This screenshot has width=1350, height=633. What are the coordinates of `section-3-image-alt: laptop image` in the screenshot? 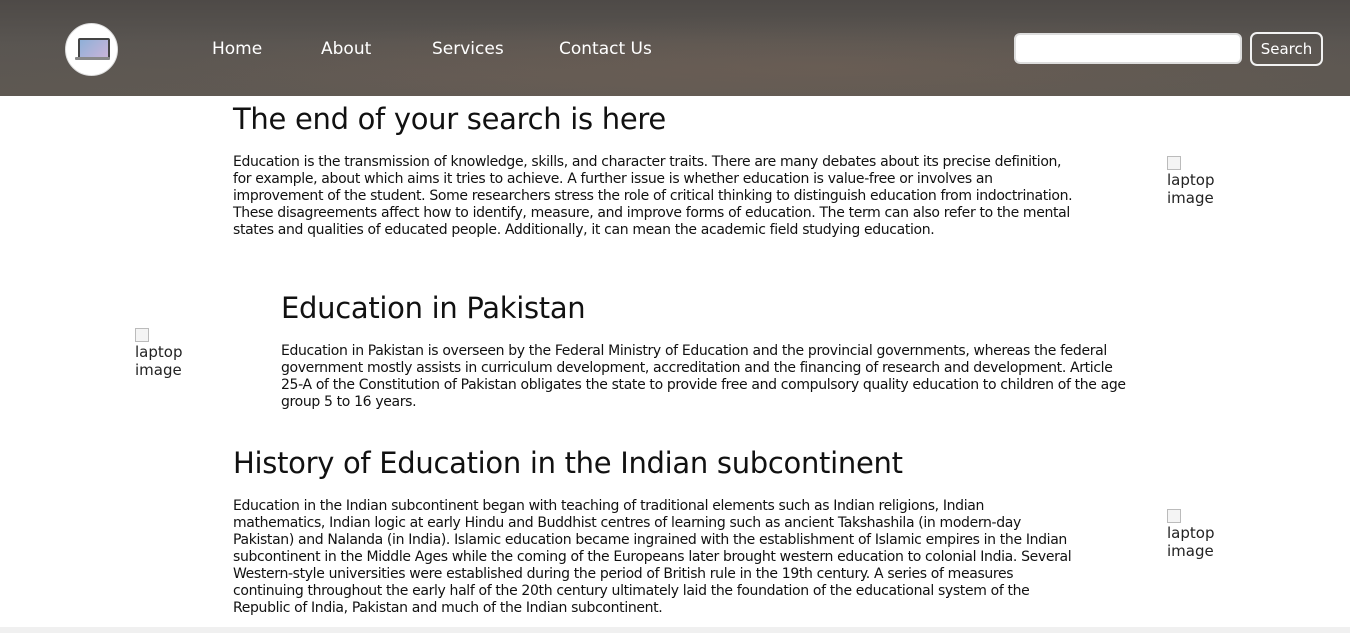 It's located at (1191, 542).